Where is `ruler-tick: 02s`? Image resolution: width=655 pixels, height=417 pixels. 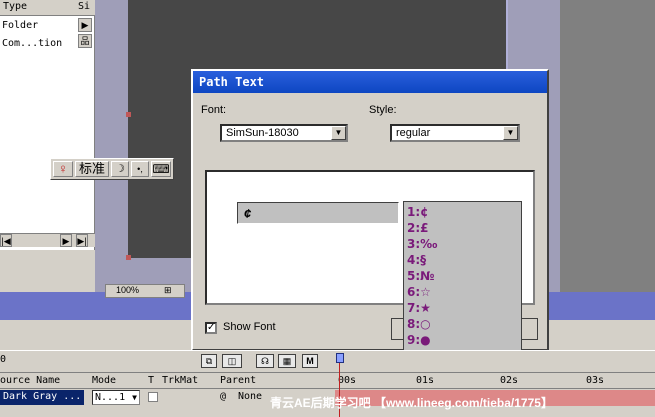 ruler-tick: 02s is located at coordinates (509, 380).